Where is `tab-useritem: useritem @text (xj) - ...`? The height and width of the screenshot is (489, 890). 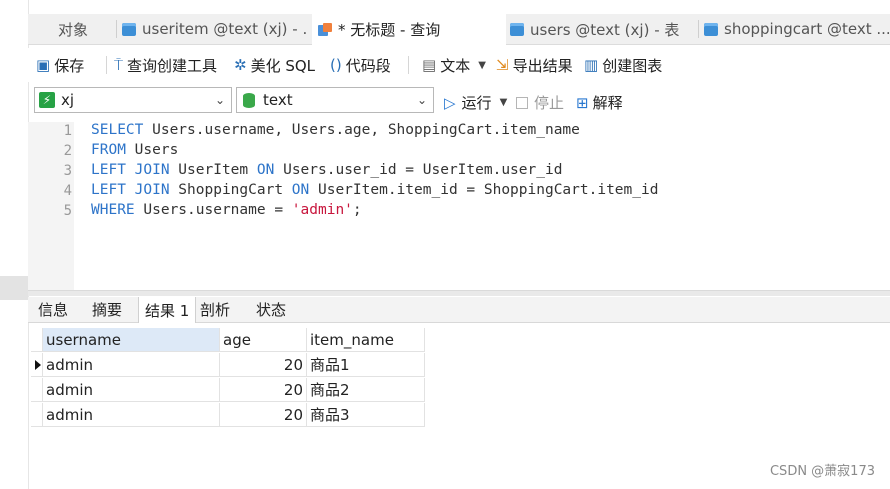
tab-useritem: useritem @text (xj) - ... is located at coordinates (215, 29).